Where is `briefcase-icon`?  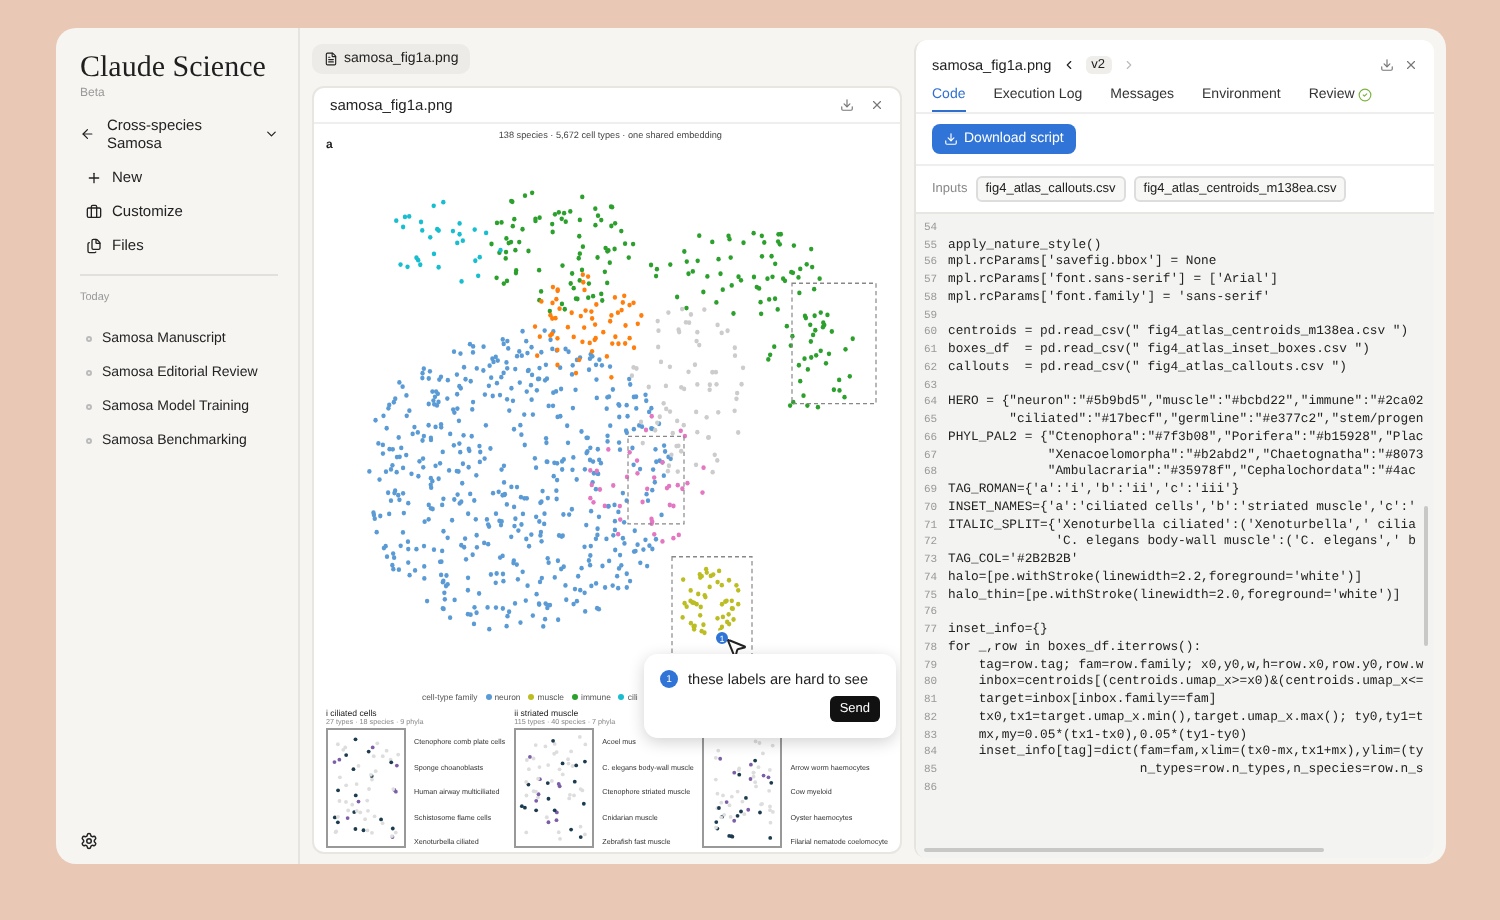 briefcase-icon is located at coordinates (94, 211).